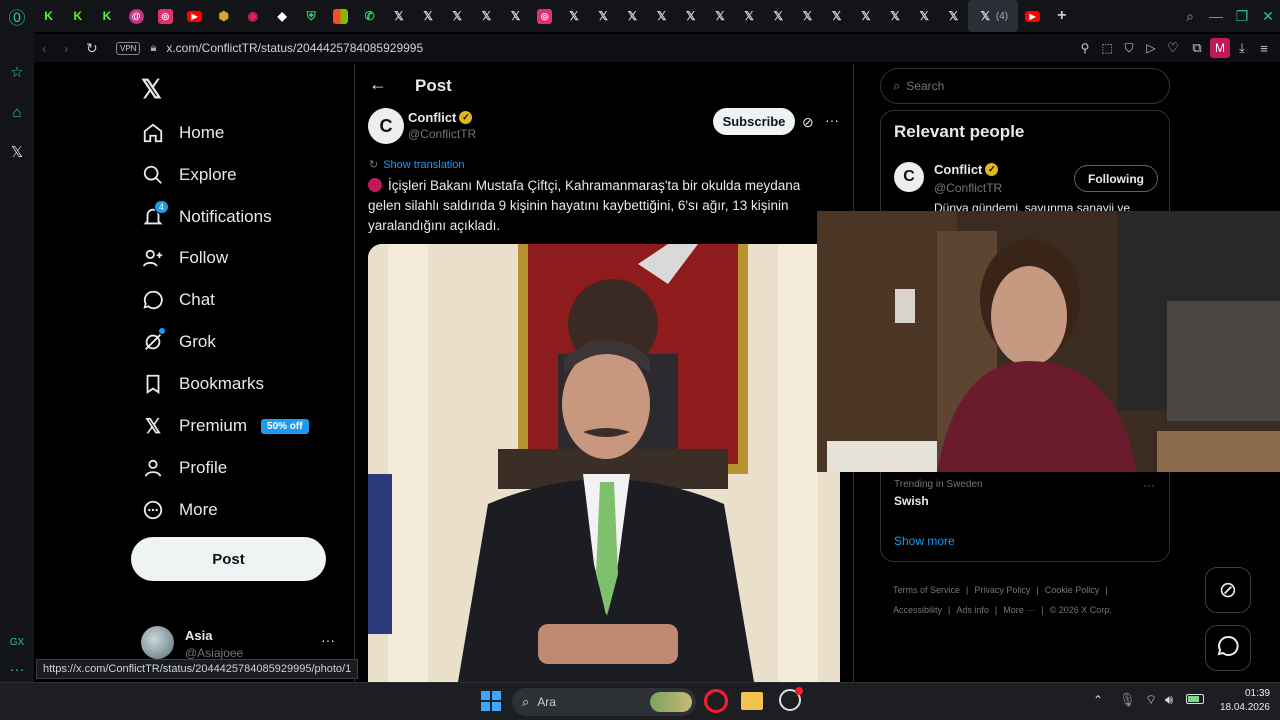  I want to click on nav-chat: Chat, so click(178, 300).